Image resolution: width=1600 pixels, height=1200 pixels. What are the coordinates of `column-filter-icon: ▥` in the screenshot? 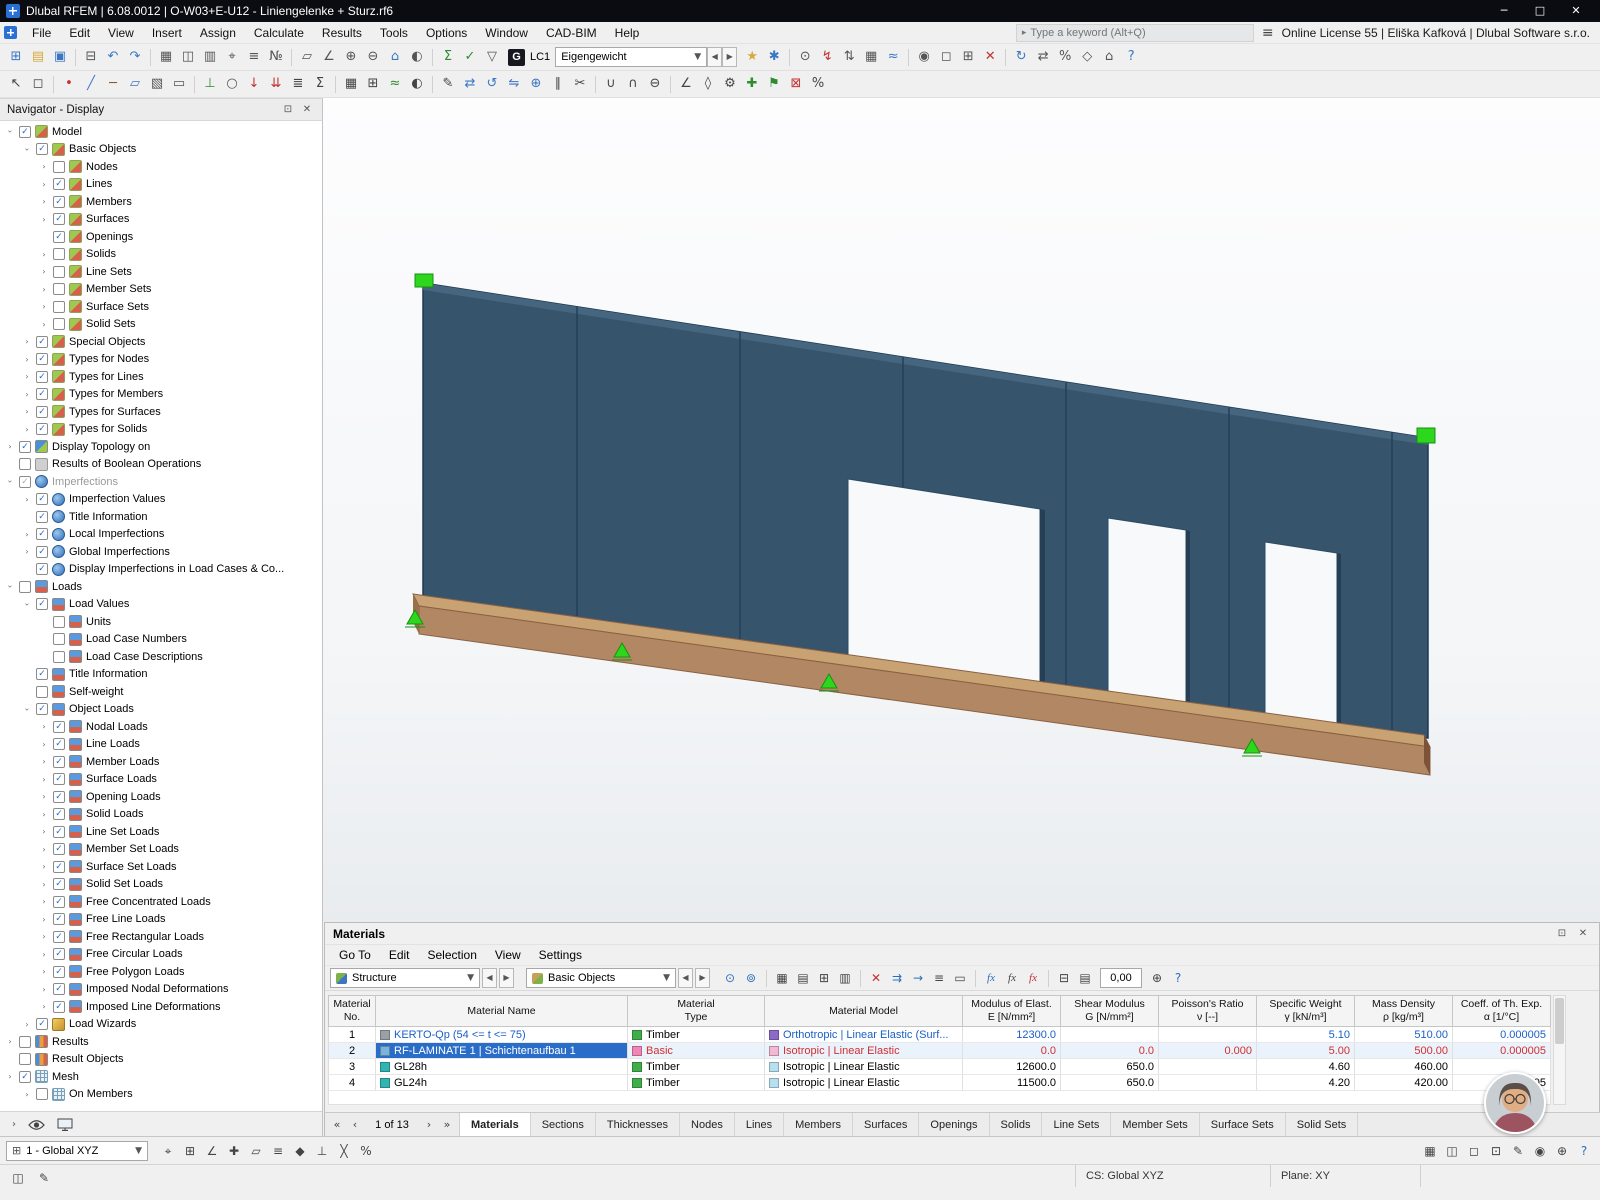 It's located at (845, 978).